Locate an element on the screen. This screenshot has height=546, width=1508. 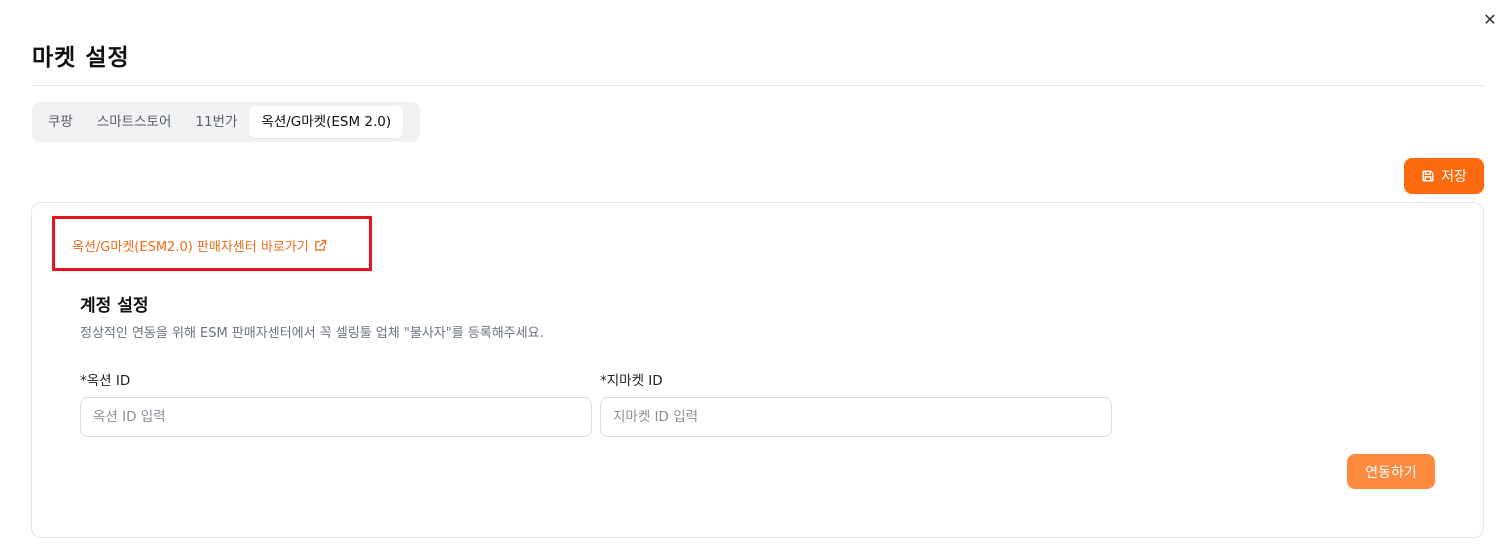
seller-center-link-label: 옥션/G마켓(ESM2.0) 판매자센터 바로가기 is located at coordinates (190, 247).